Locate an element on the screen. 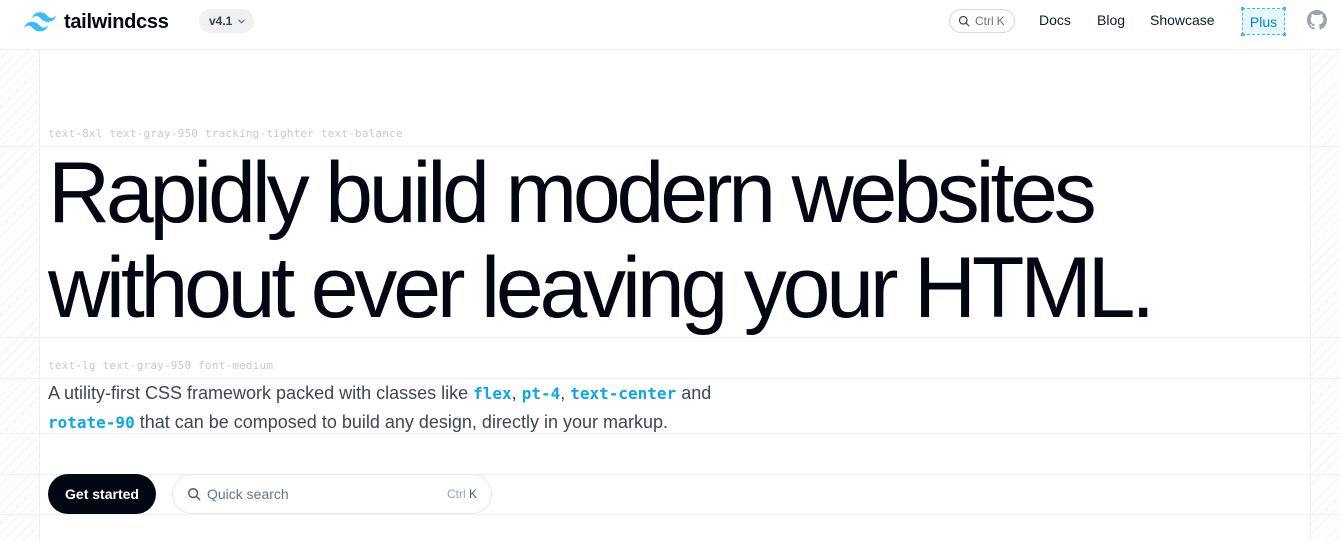 This screenshot has width=1340, height=541. lead-class-annotation: text-lg text-gray-950 font-medium is located at coordinates (161, 365).